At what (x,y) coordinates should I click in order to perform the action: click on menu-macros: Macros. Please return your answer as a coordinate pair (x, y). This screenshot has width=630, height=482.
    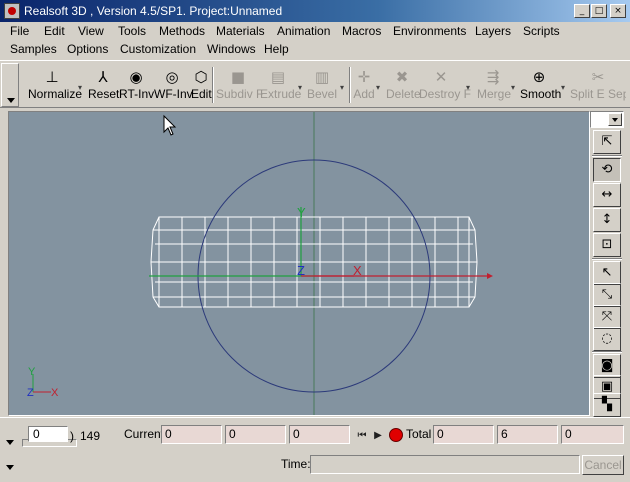
    Looking at the image, I should click on (361, 31).